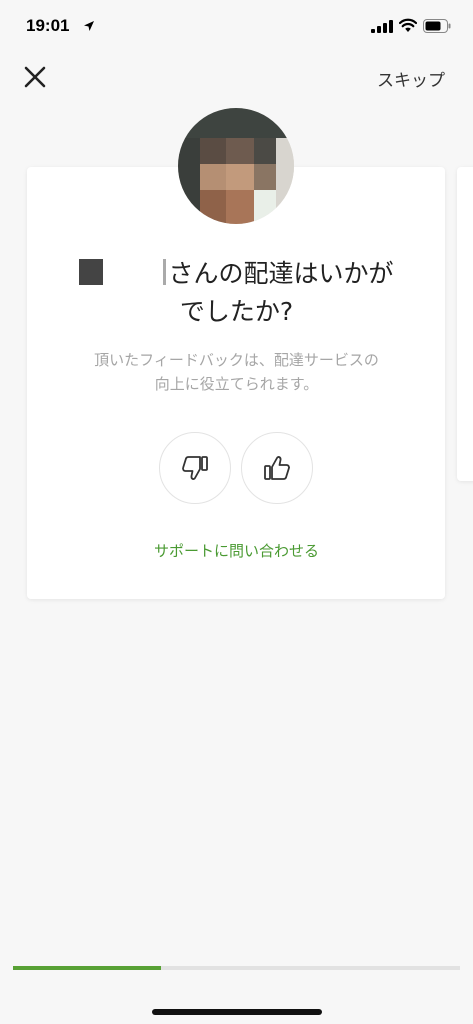 The width and height of the screenshot is (473, 1024). I want to click on cellular-signal-icon, so click(382, 26).